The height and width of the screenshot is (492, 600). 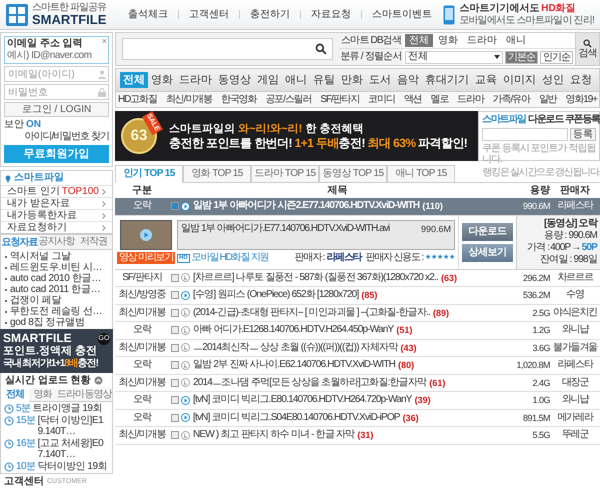 I want to click on upload-title: 닥터이방인 19회, so click(x=73, y=466).